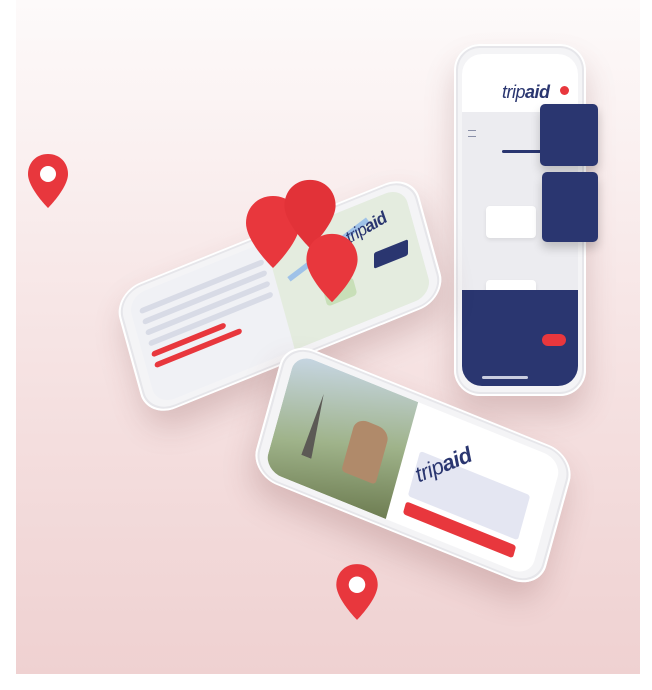 Image resolution: width=652 pixels, height=690 pixels. What do you see at coordinates (341, 436) in the screenshot?
I see `travel-photo` at bounding box center [341, 436].